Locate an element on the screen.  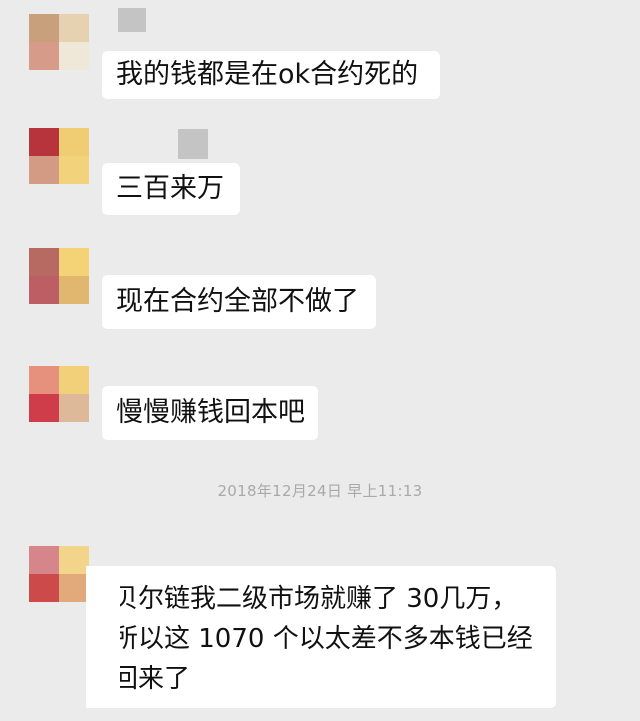
message-text: 现在合约全部不做了 is located at coordinates (237, 301).